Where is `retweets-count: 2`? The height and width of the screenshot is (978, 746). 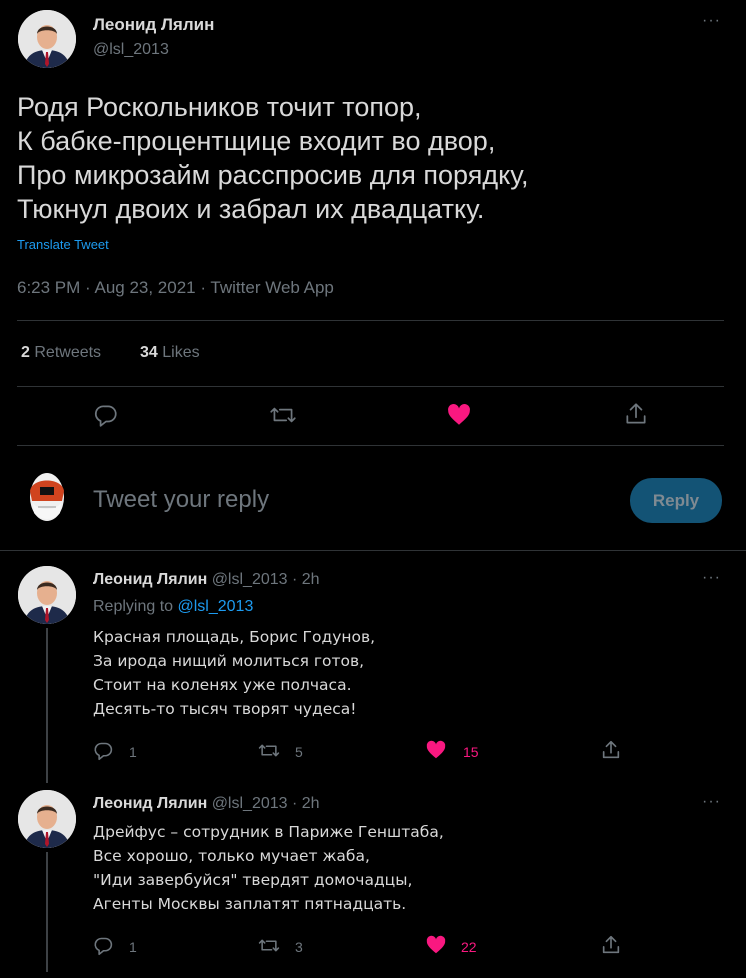
retweets-count: 2 is located at coordinates (25, 352).